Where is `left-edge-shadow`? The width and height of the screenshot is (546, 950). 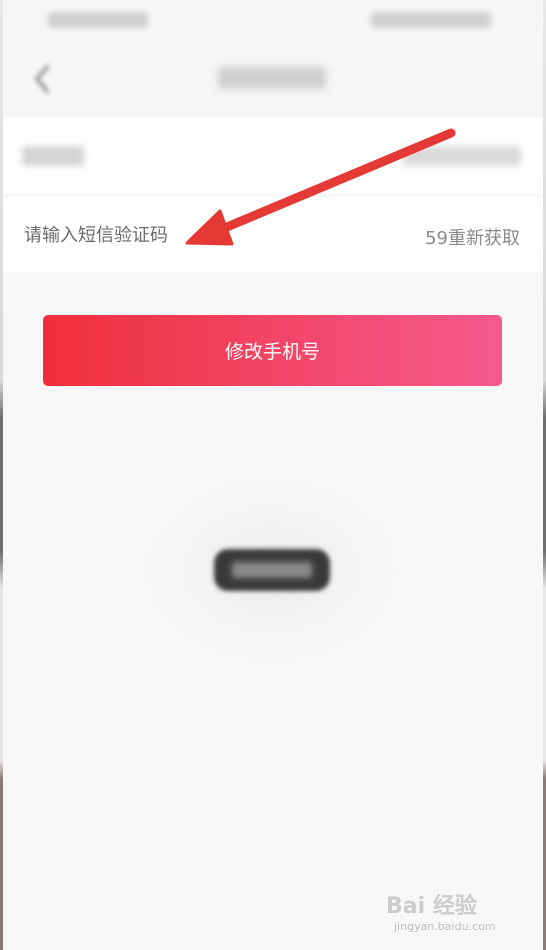 left-edge-shadow is located at coordinates (1, 475).